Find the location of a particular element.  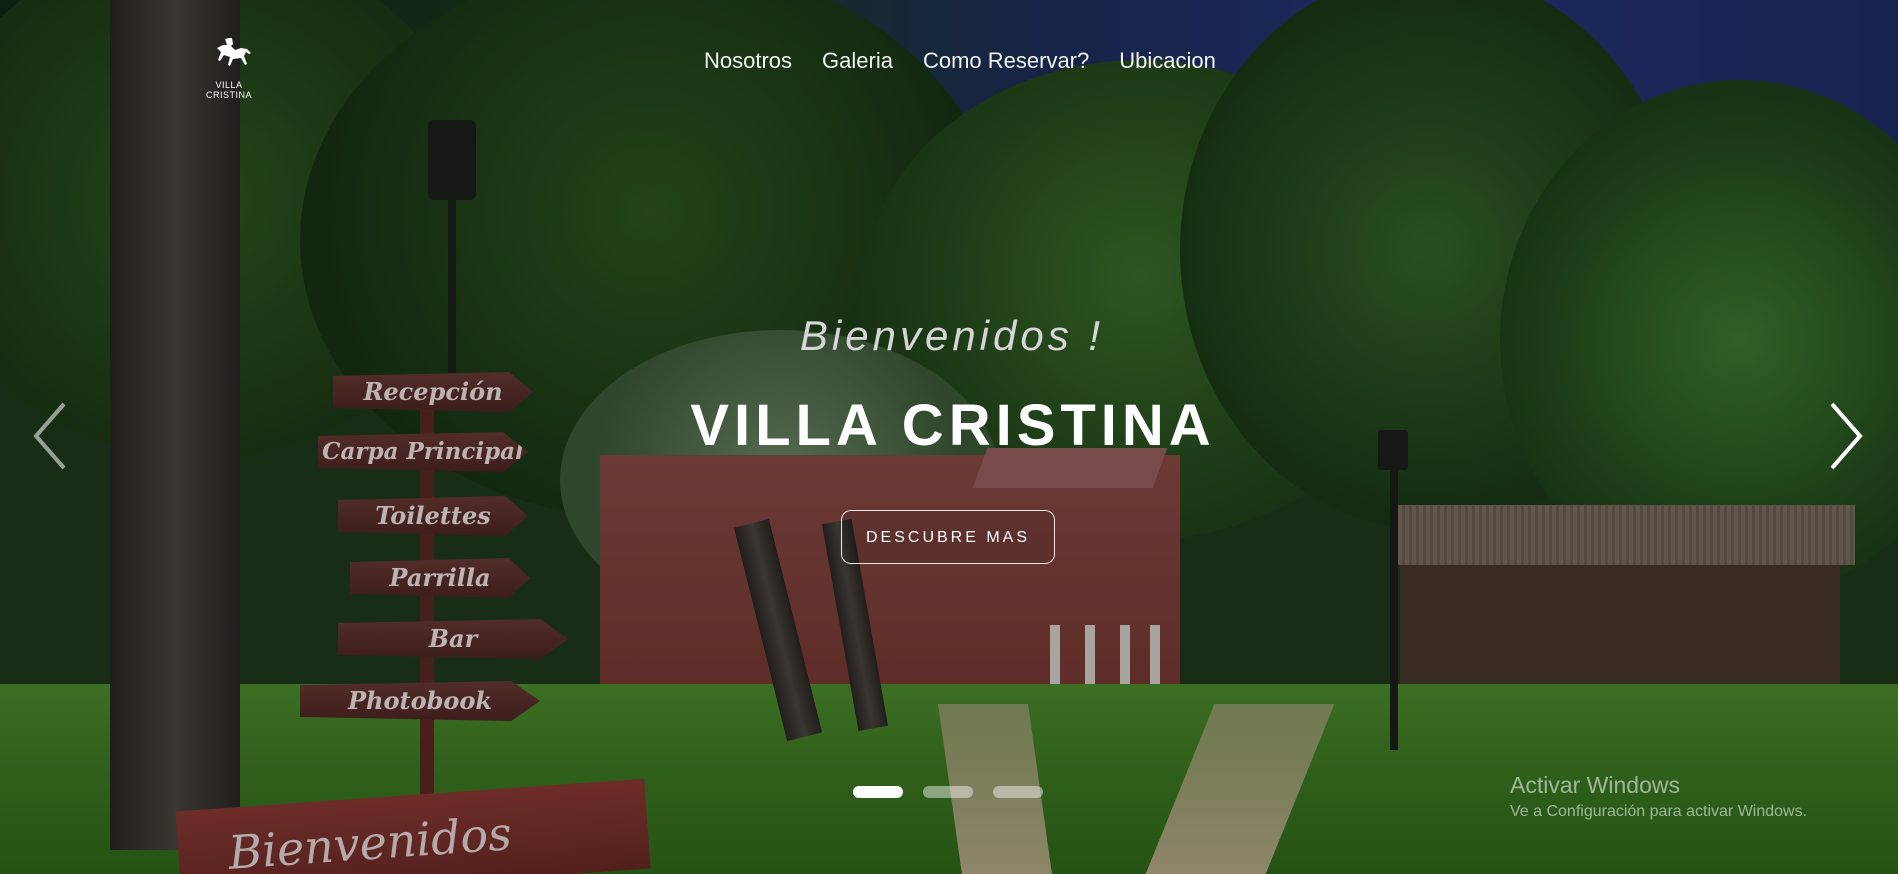

chevron-right-icon is located at coordinates (1846, 436).